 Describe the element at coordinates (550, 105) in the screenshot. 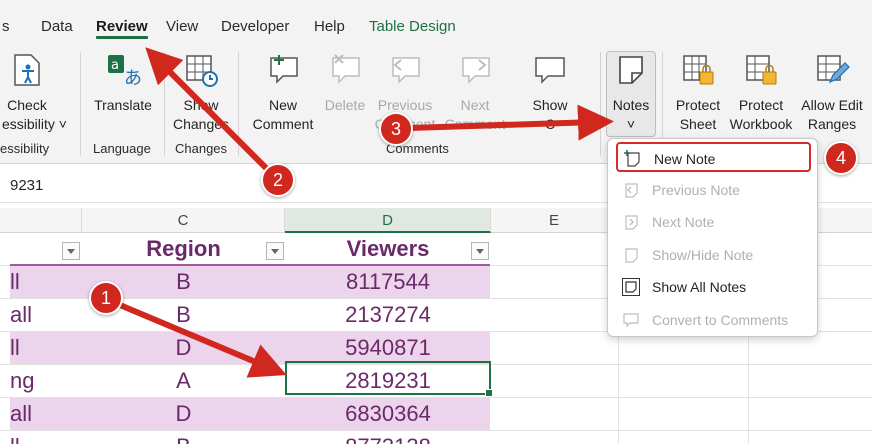

I see `show-comments-line1: Show` at that location.